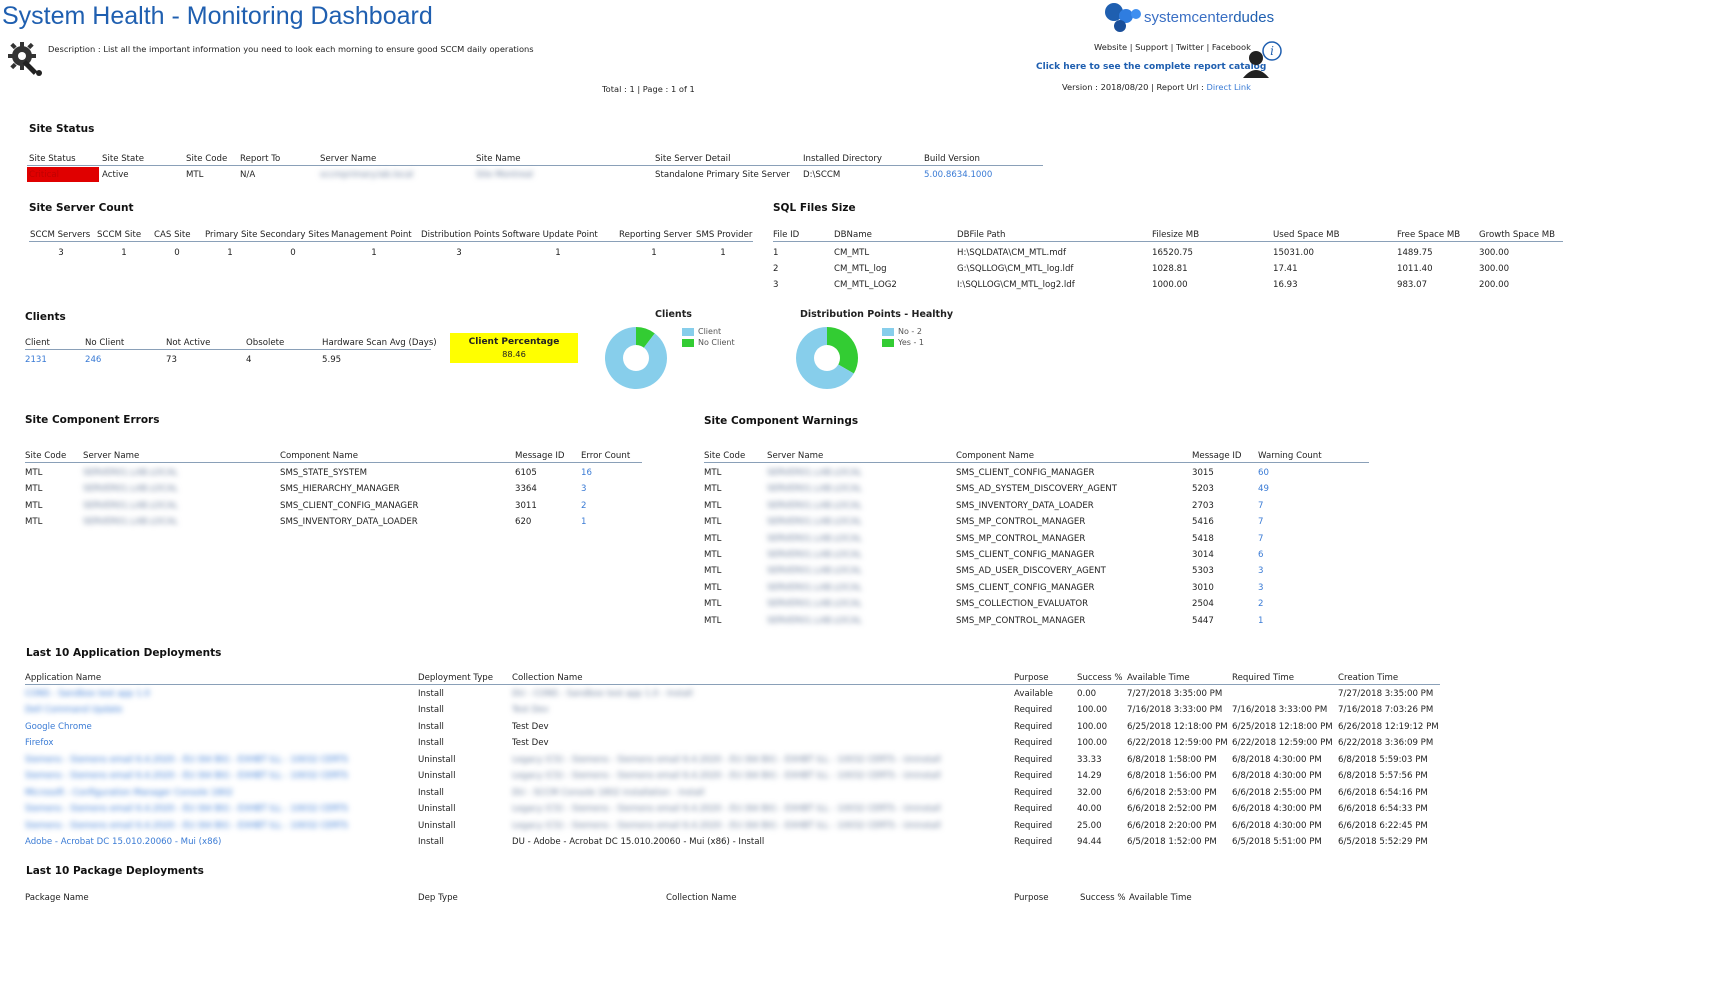  What do you see at coordinates (1170, 285) in the screenshot?
I see `sql-cell: 1000.00` at bounding box center [1170, 285].